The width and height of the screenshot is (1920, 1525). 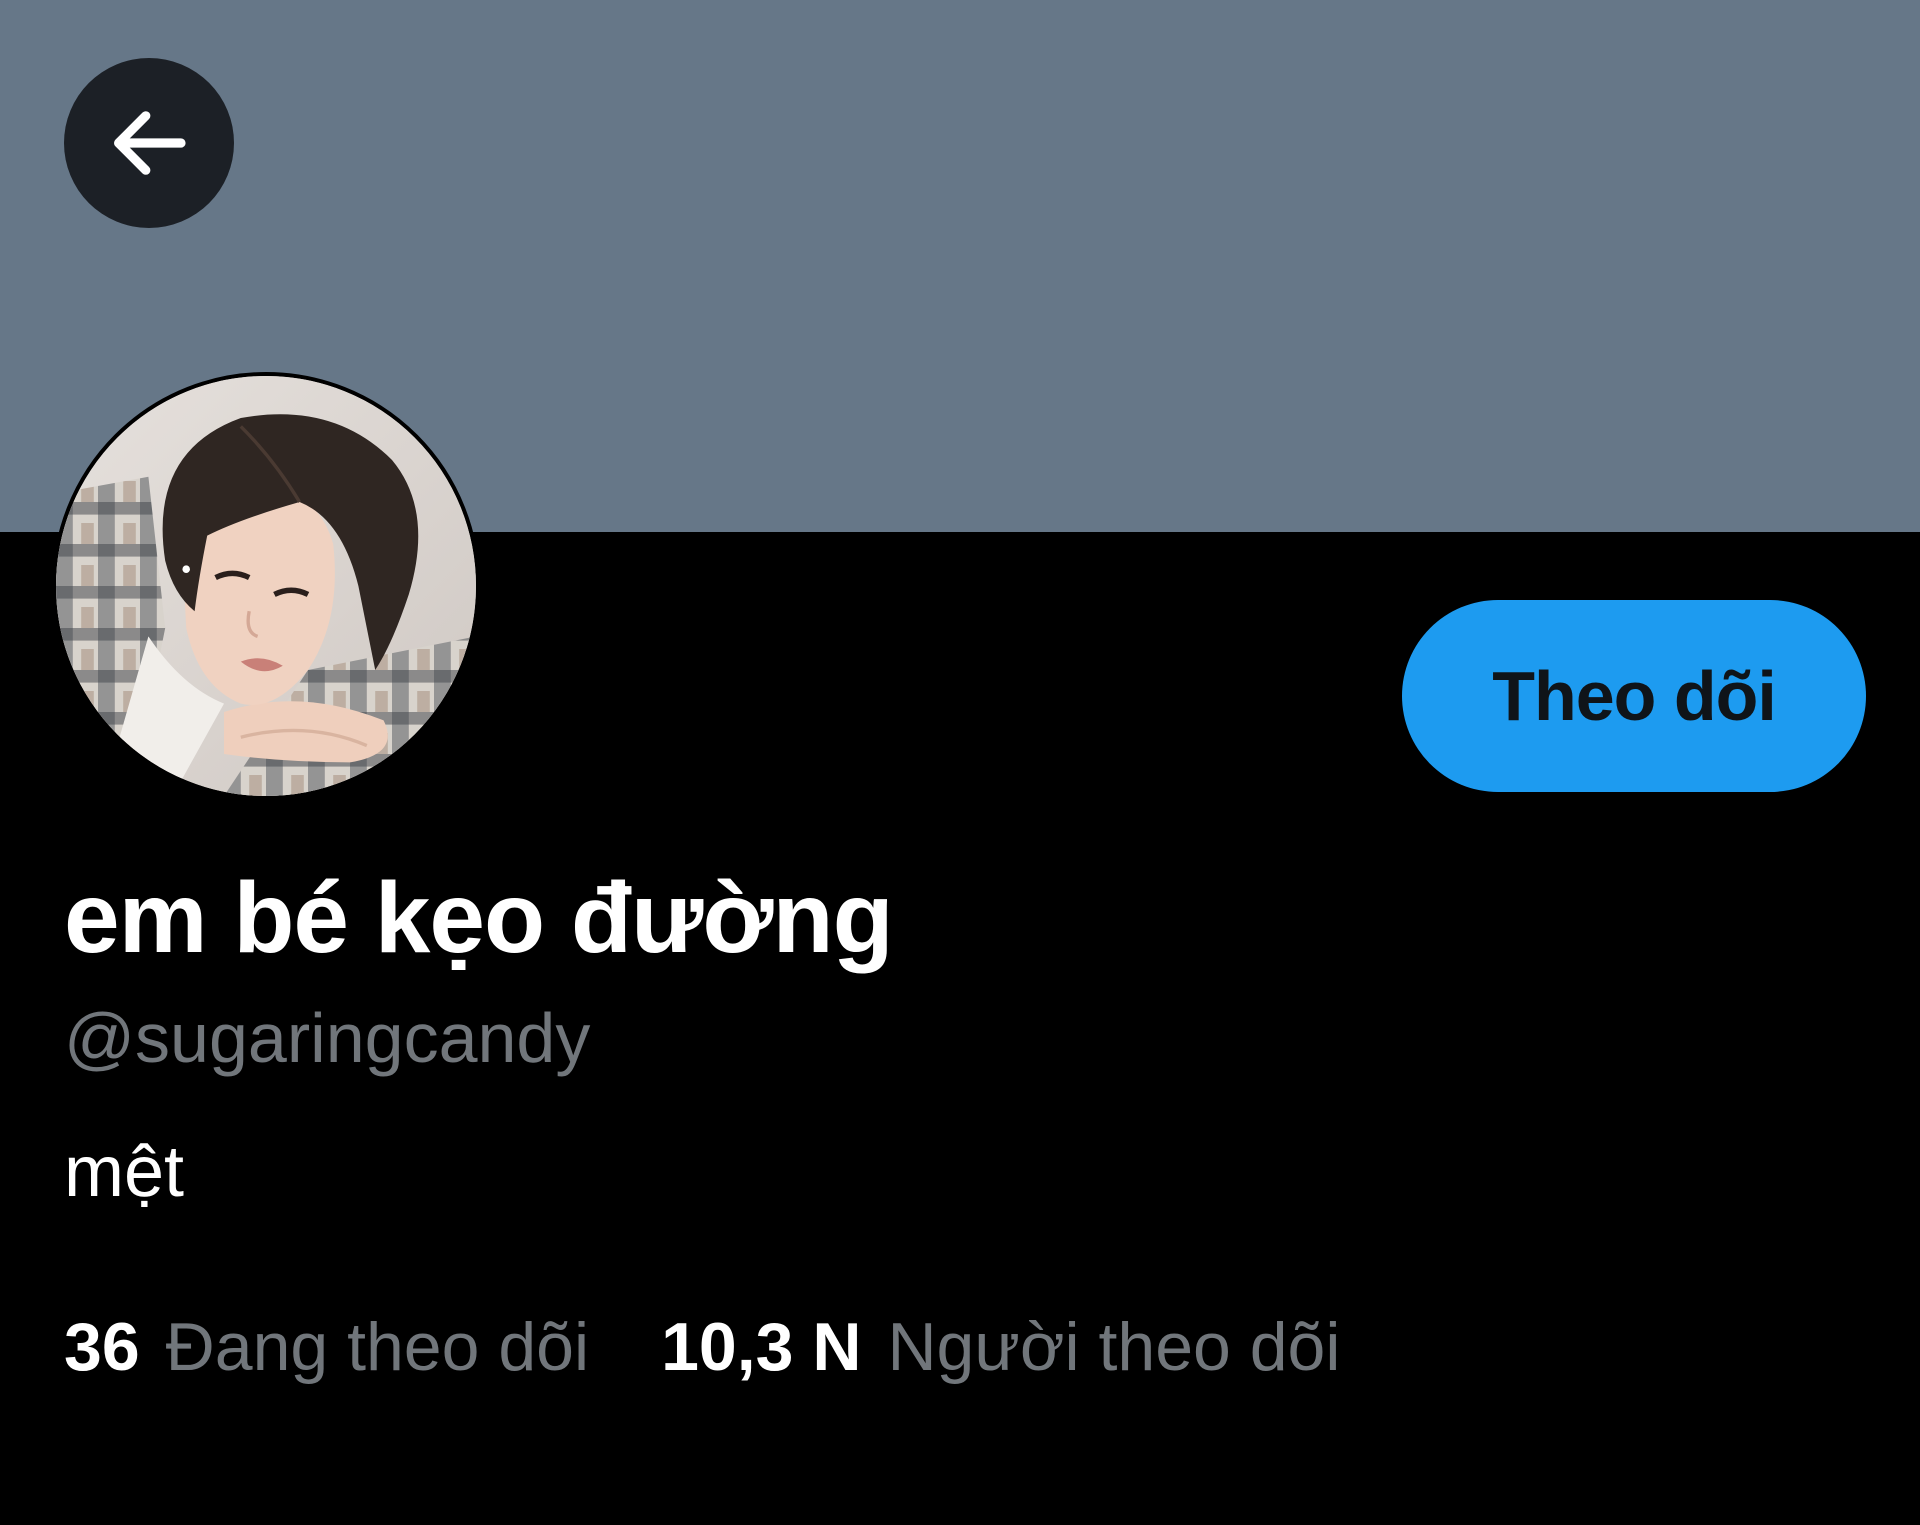 I want to click on followers-label: Người theo dõi, so click(x=1114, y=1347).